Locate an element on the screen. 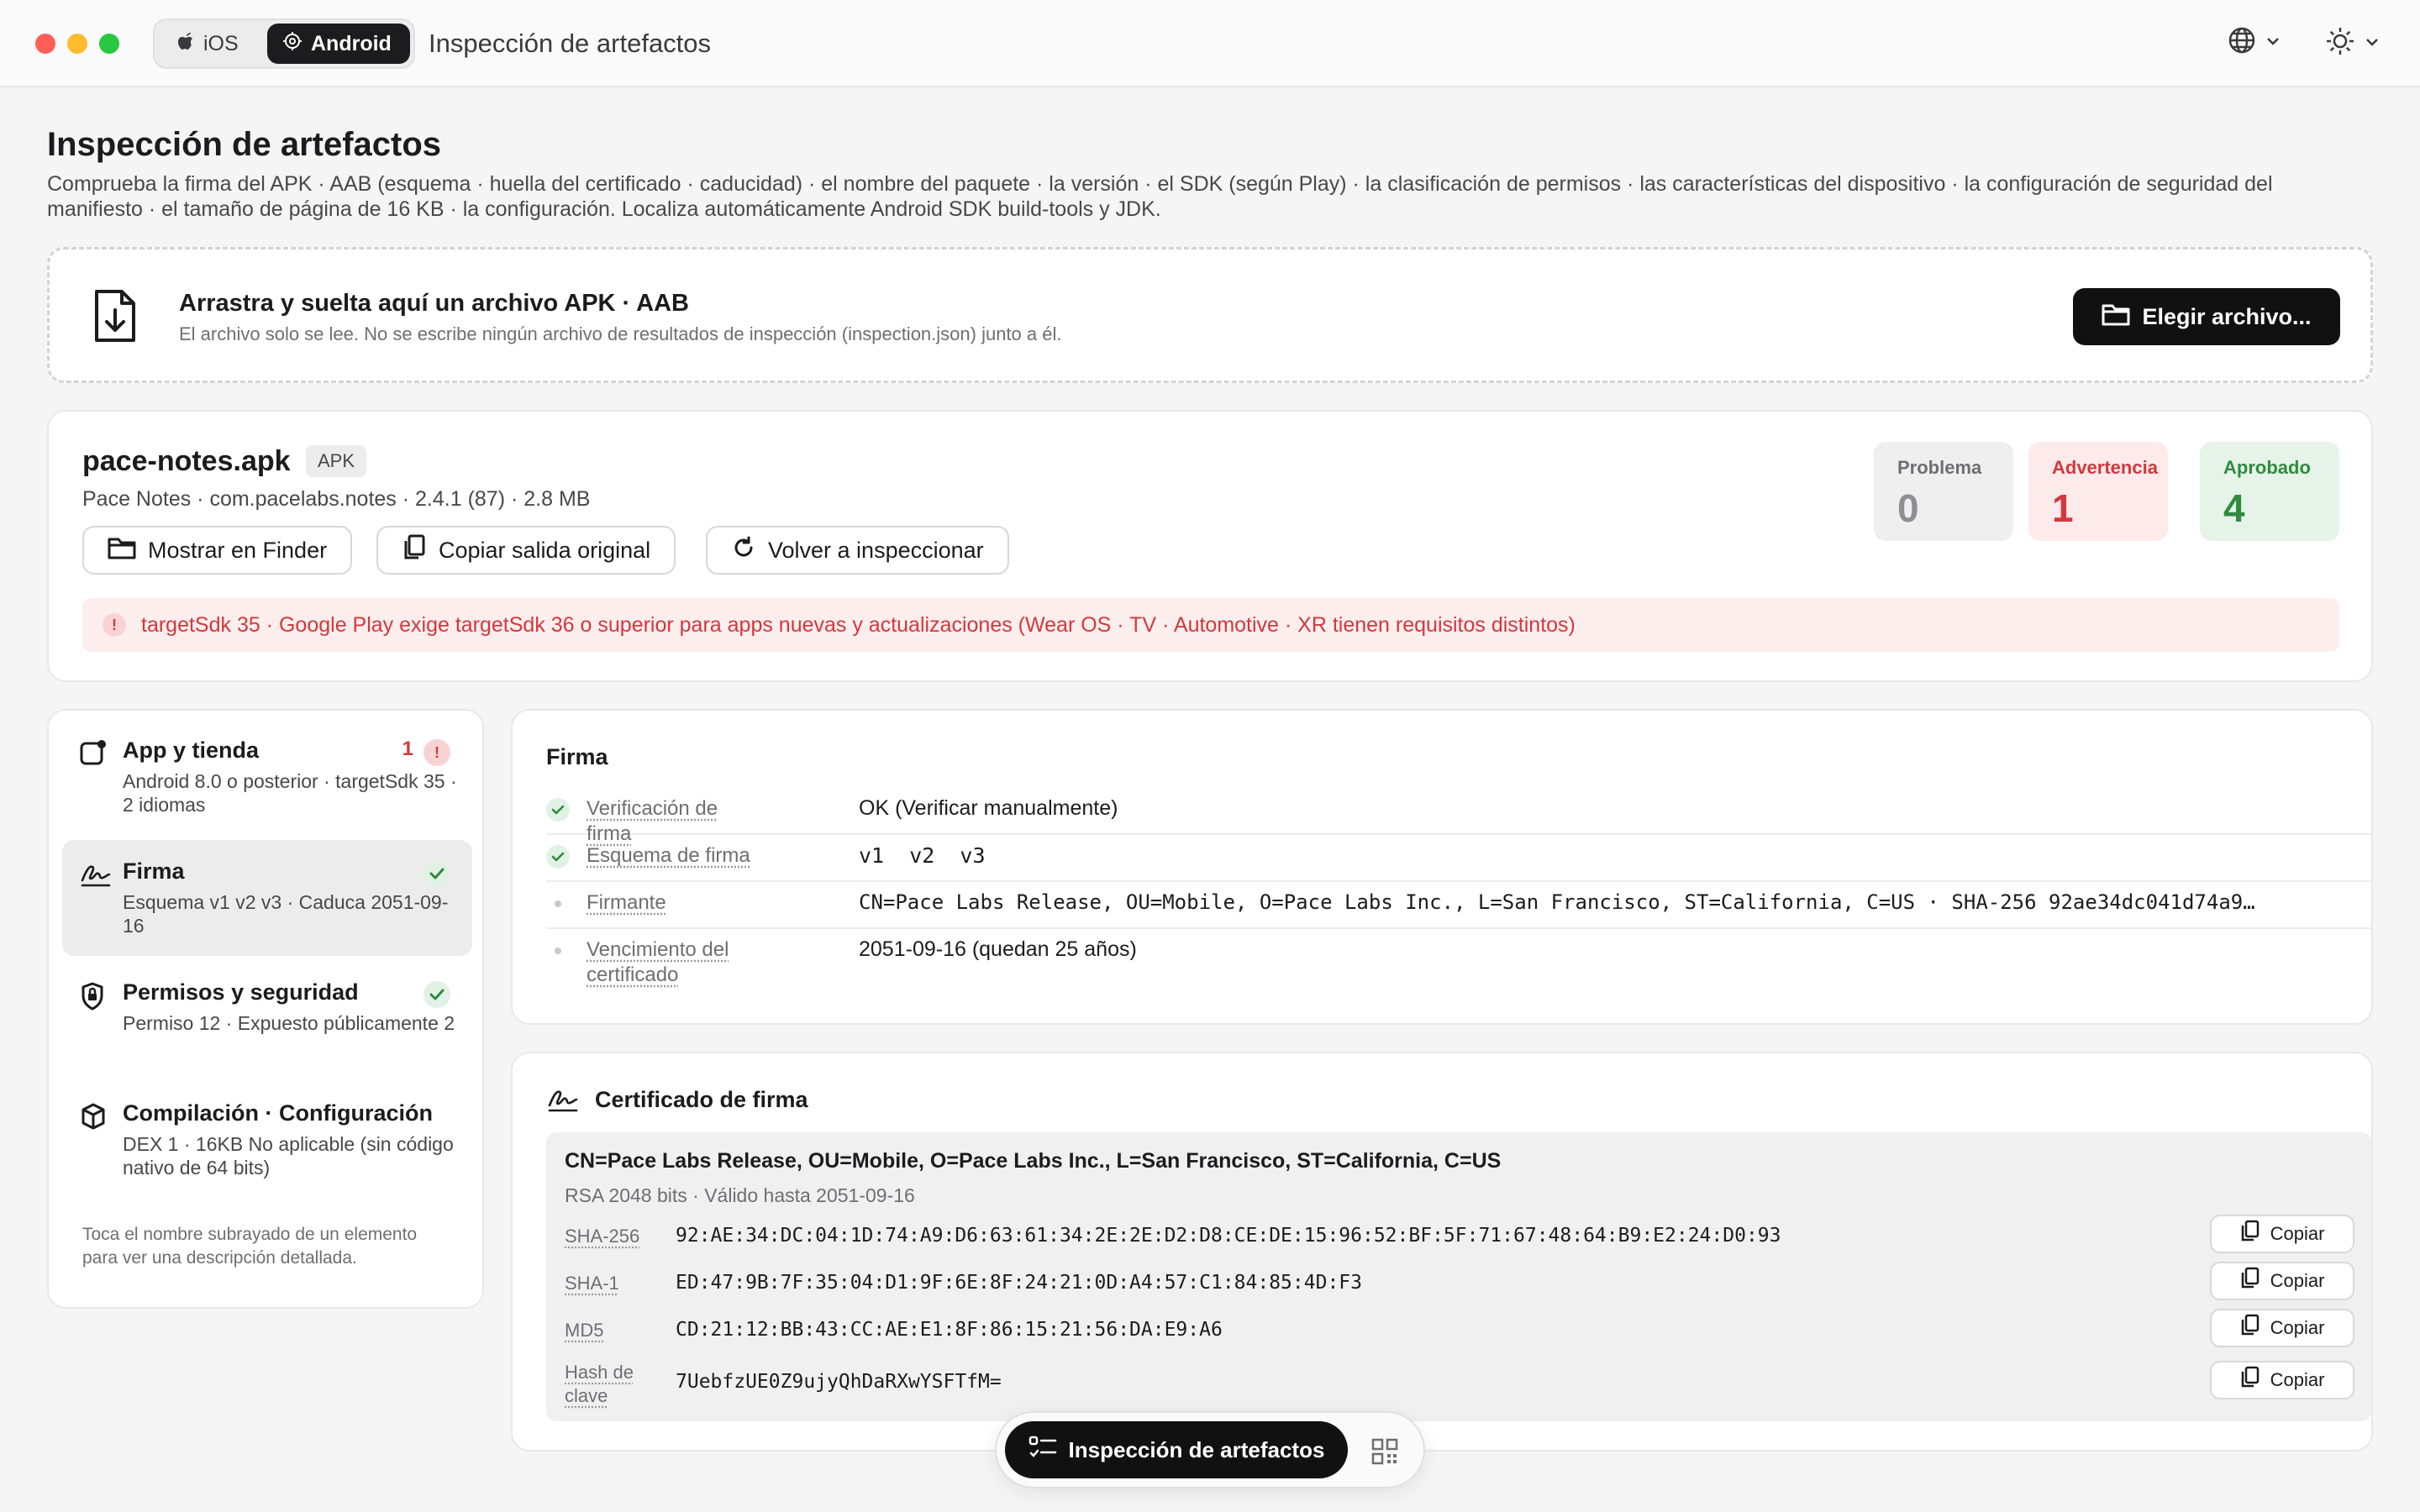 Image resolution: width=2420 pixels, height=1512 pixels. copy-sha1-button: Copiar is located at coordinates (2282, 1281).